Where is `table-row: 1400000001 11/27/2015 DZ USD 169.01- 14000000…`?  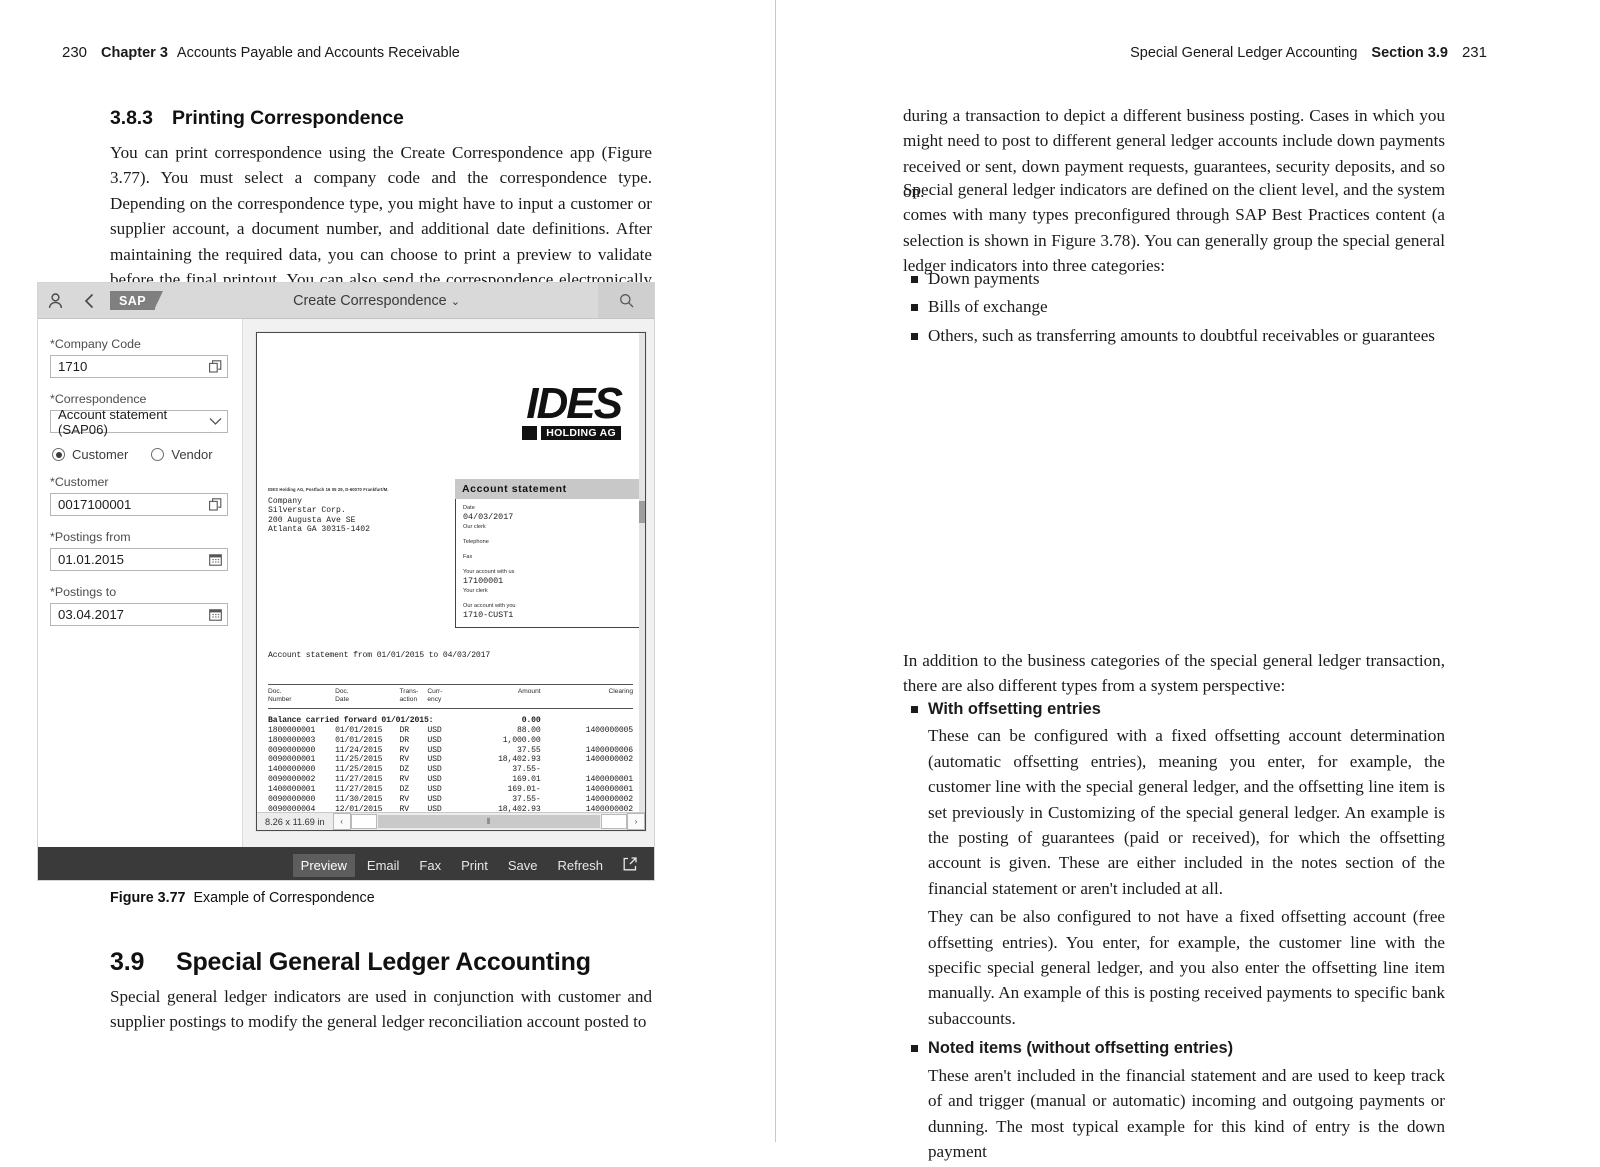 table-row: 1400000001 11/27/2015 DZ USD 169.01- 14000000… is located at coordinates (450, 790).